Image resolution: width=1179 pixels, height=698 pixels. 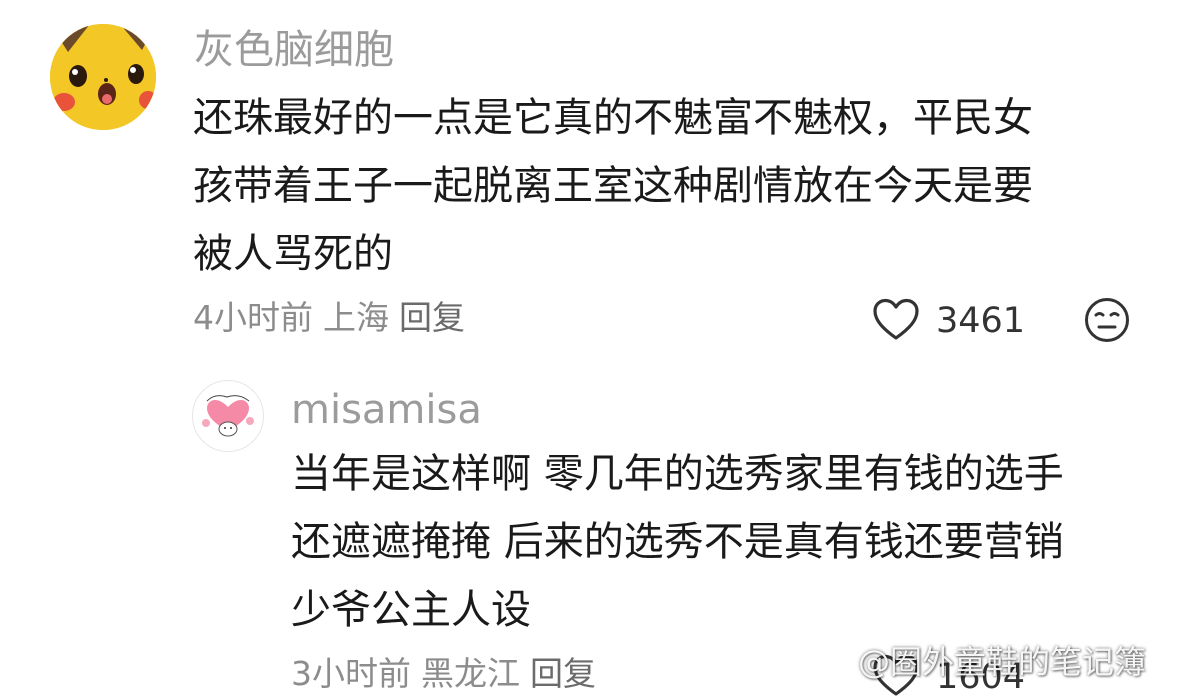 What do you see at coordinates (1107, 320) in the screenshot?
I see `dislike-face-icon` at bounding box center [1107, 320].